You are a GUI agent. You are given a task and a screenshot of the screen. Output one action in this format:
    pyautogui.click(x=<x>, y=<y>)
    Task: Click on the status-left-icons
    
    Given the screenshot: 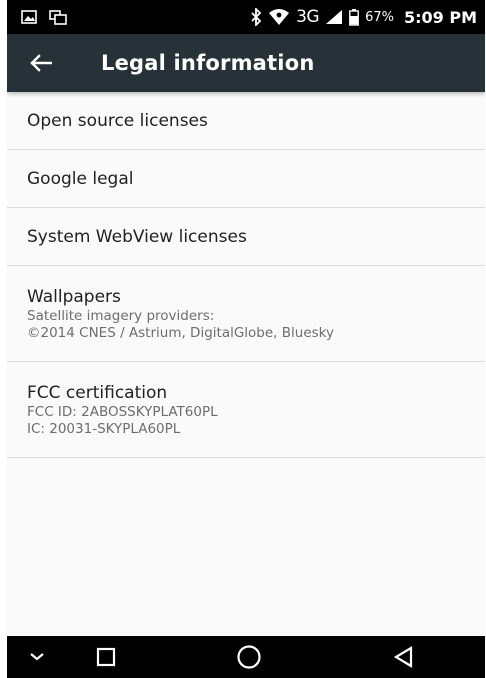 What is the action you would take?
    pyautogui.click(x=44, y=17)
    